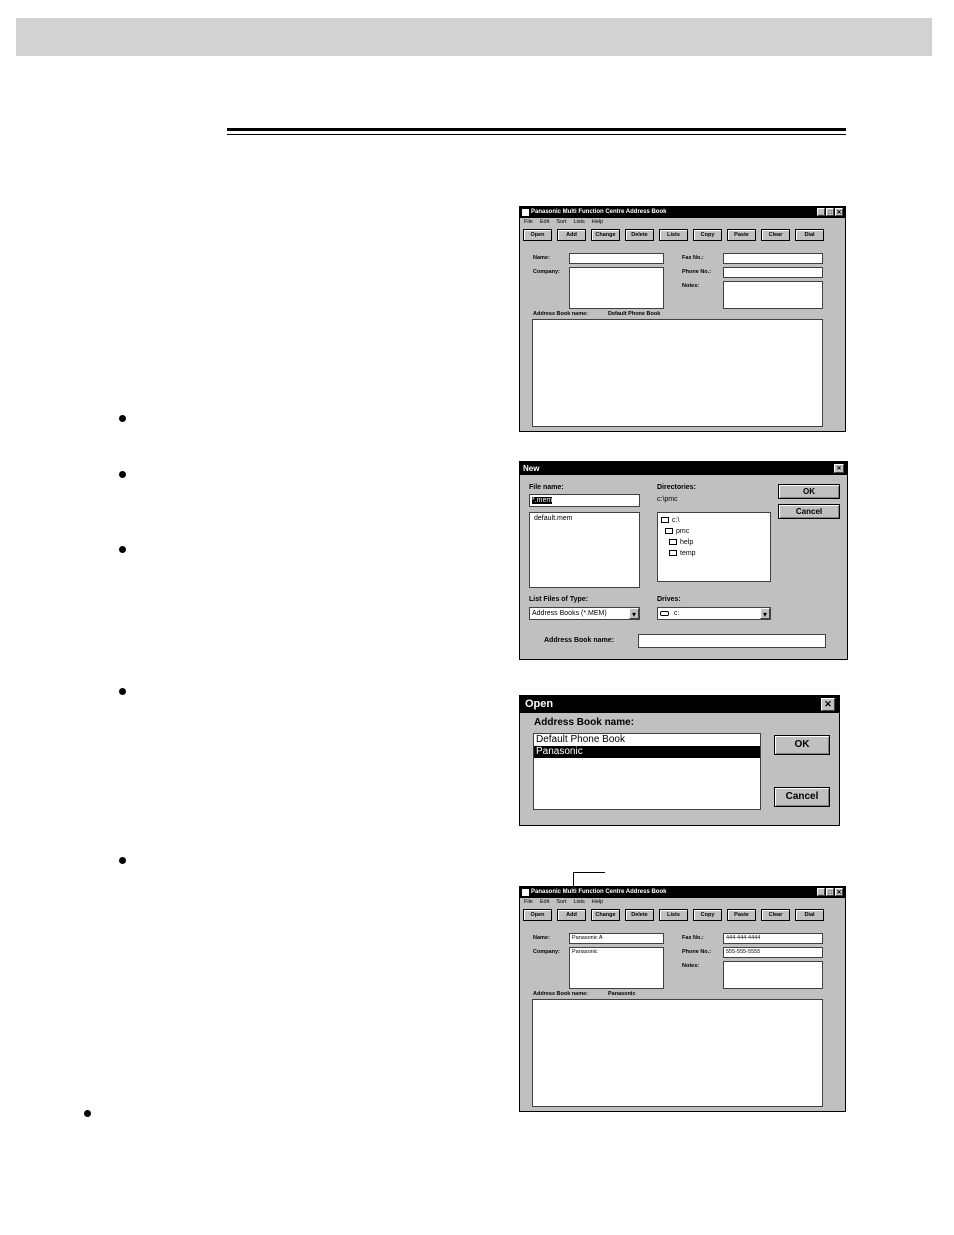 The height and width of the screenshot is (1235, 954). I want to click on section-rule-top, so click(536, 129).